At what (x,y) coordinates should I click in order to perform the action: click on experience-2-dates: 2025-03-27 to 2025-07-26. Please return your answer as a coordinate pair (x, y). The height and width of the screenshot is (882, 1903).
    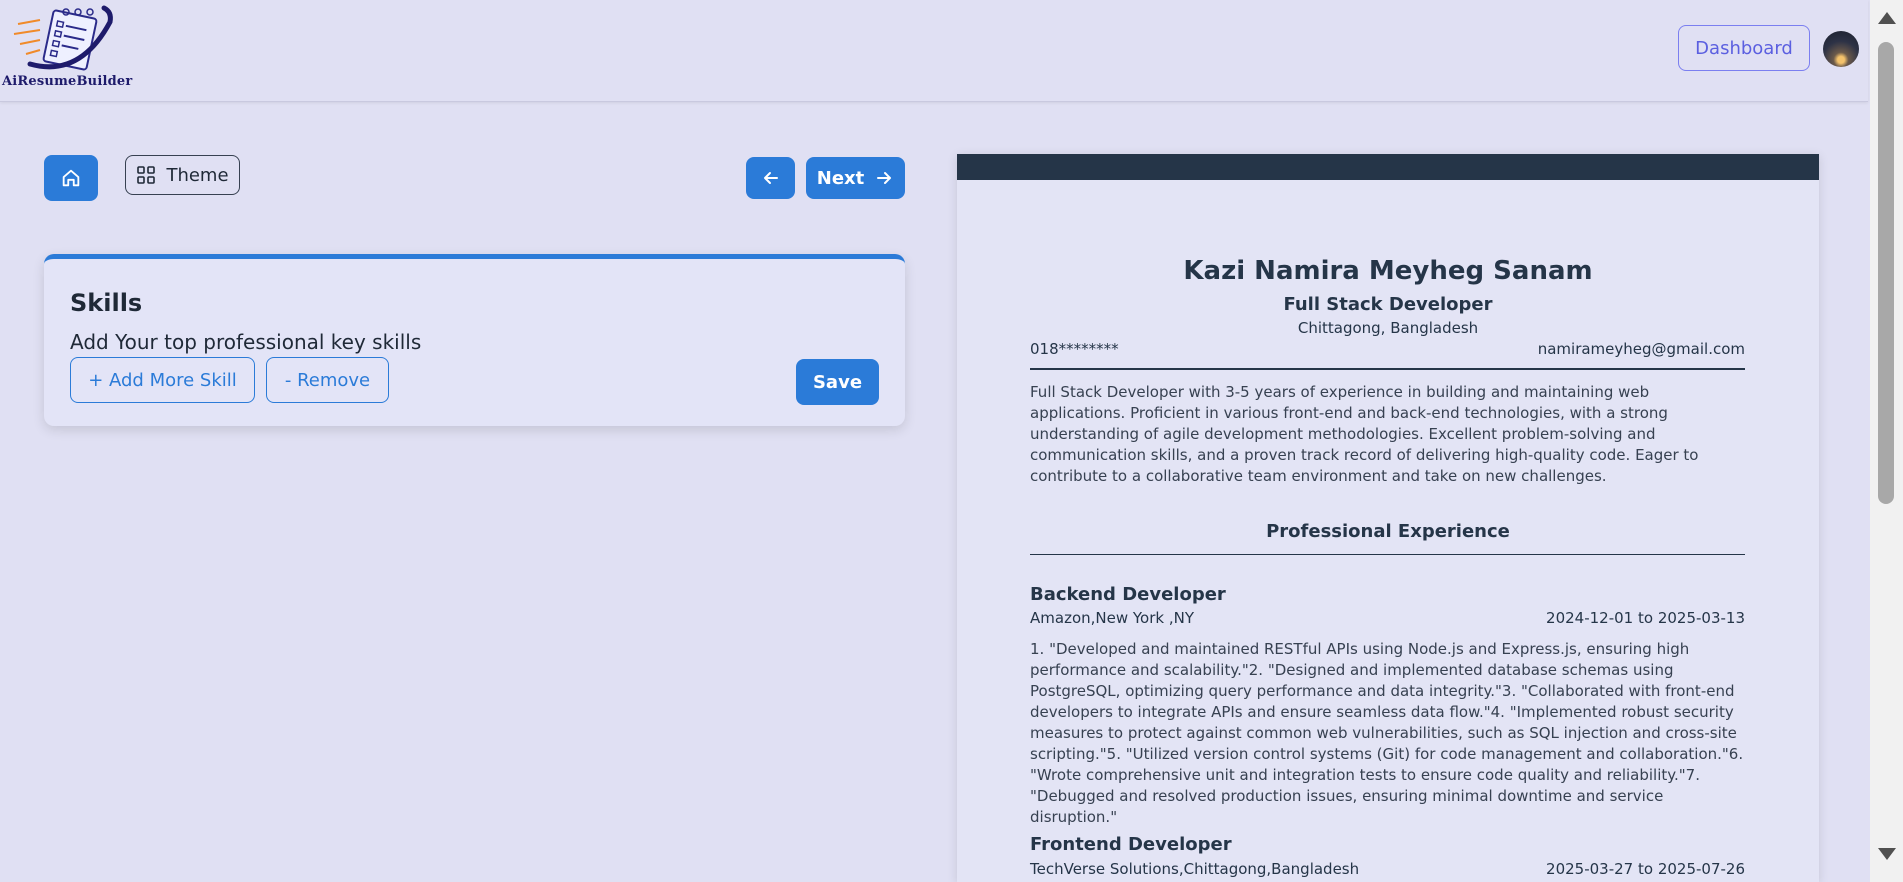
    Looking at the image, I should click on (1645, 869).